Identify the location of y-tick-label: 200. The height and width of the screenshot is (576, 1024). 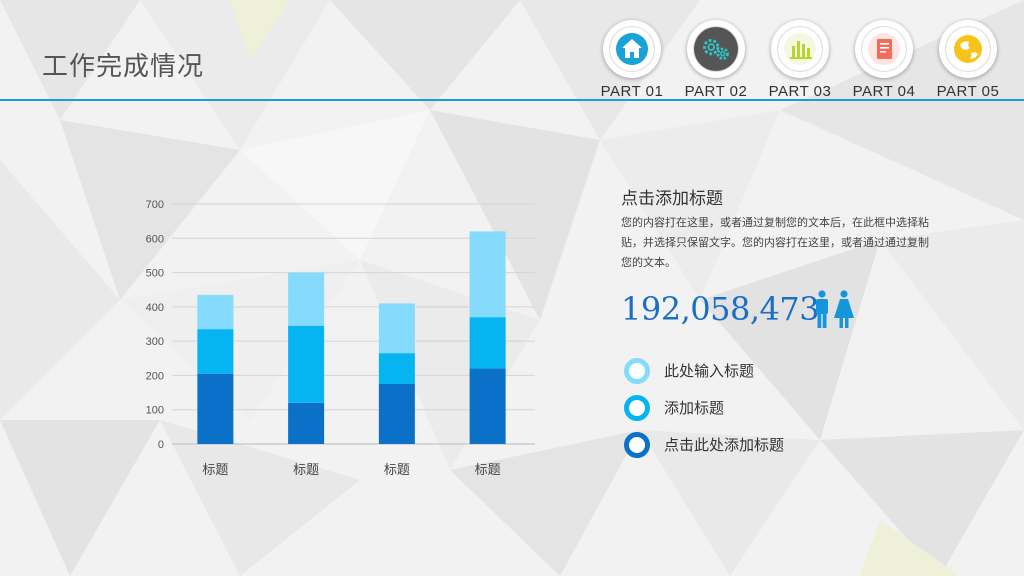
(155, 376).